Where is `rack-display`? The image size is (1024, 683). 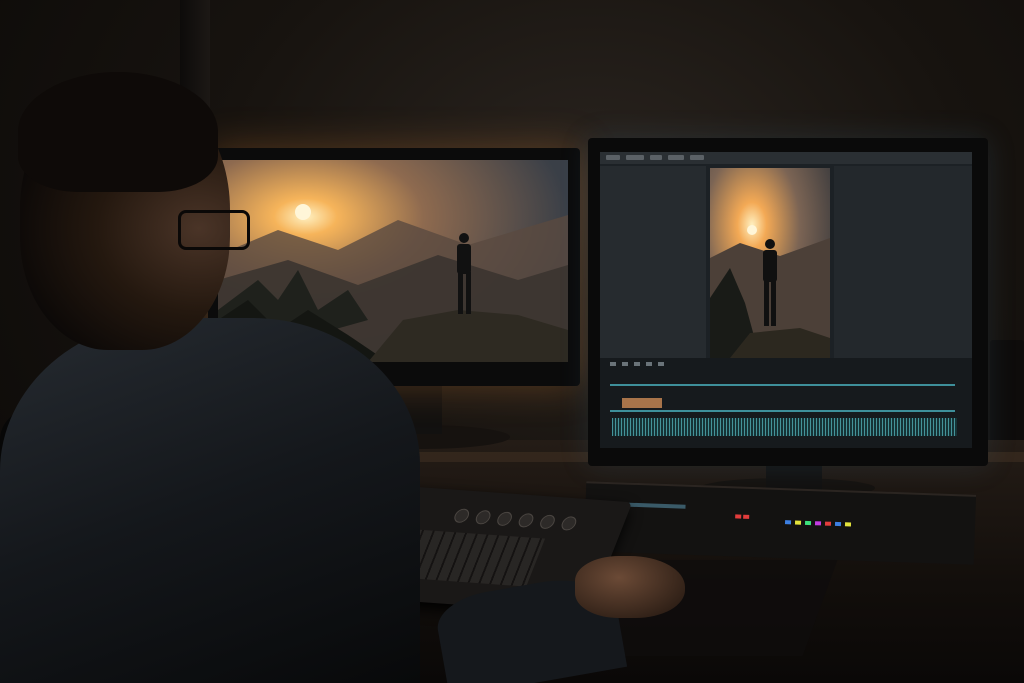
rack-display is located at coordinates (655, 505).